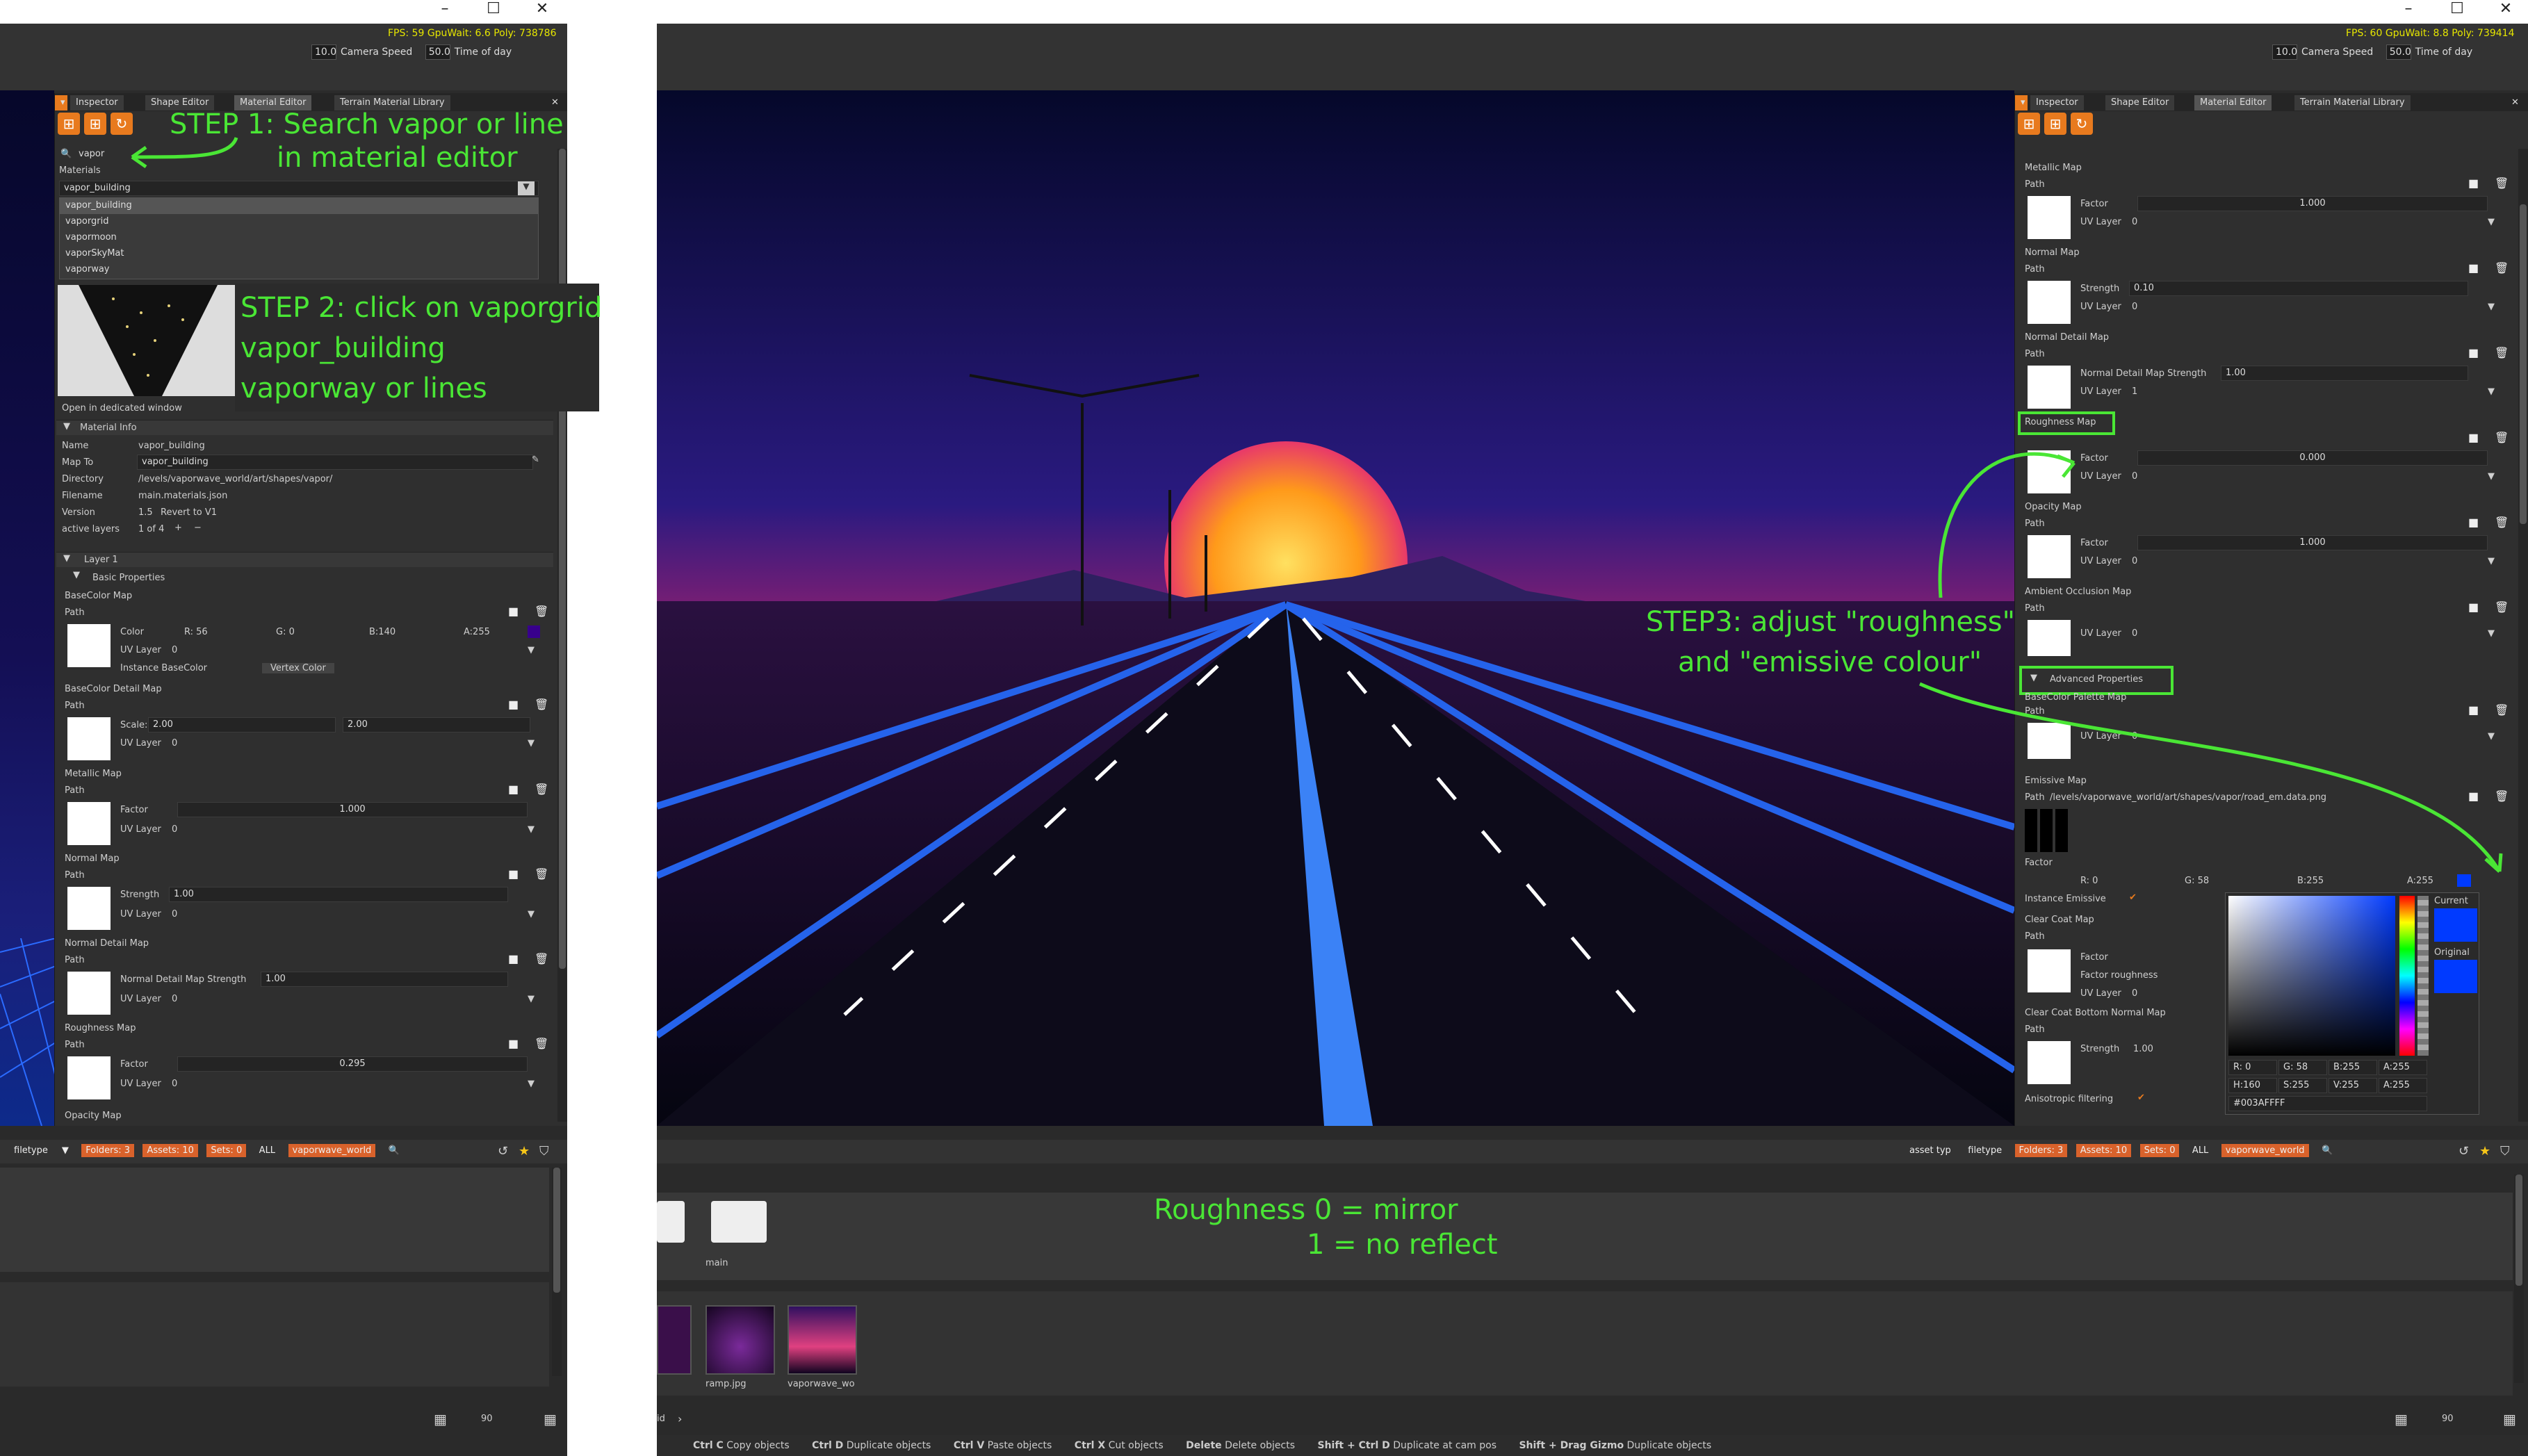 The height and width of the screenshot is (1456, 2528). I want to click on picker-g: G: 58, so click(2302, 1067).